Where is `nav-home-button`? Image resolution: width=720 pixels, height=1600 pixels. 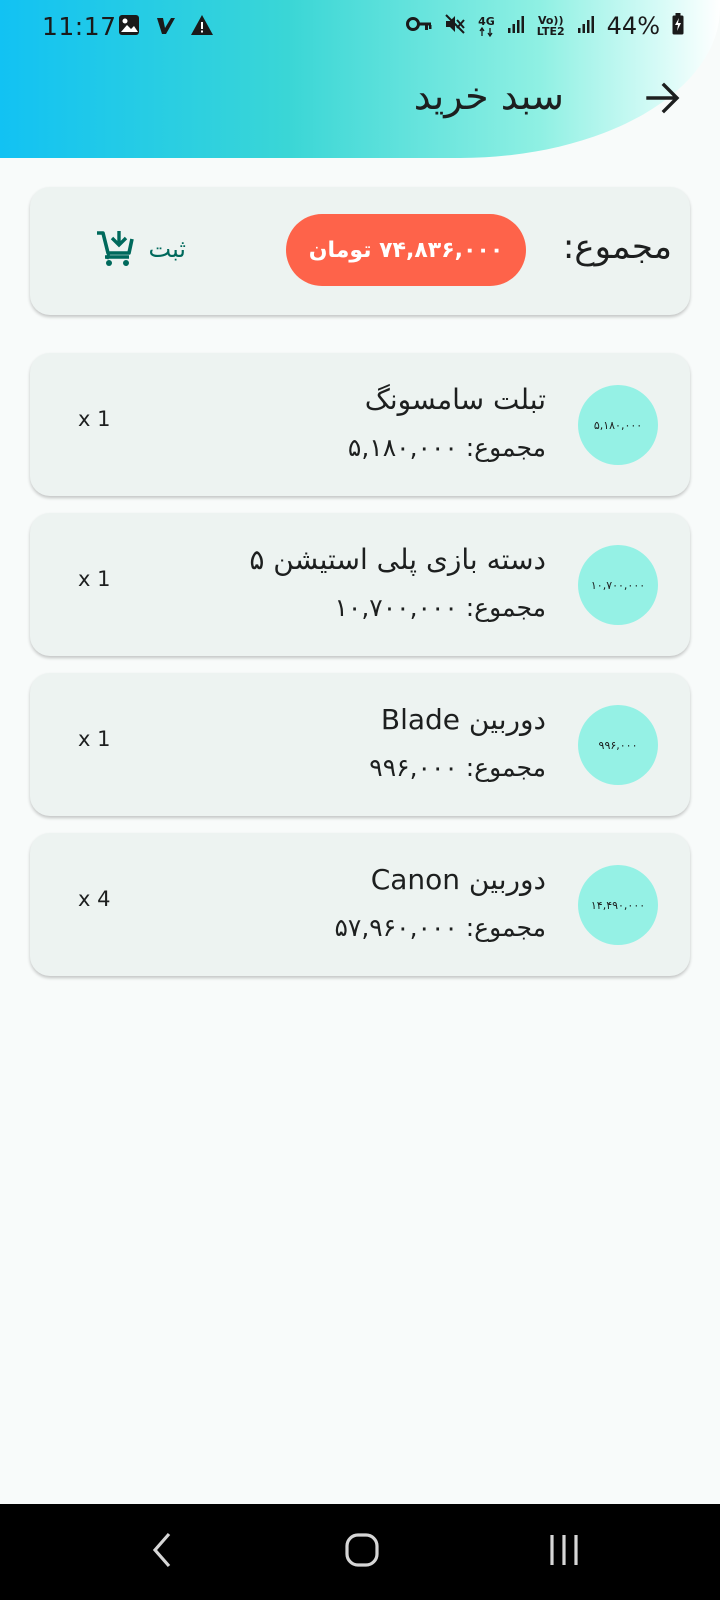
nav-home-button is located at coordinates (362, 1552).